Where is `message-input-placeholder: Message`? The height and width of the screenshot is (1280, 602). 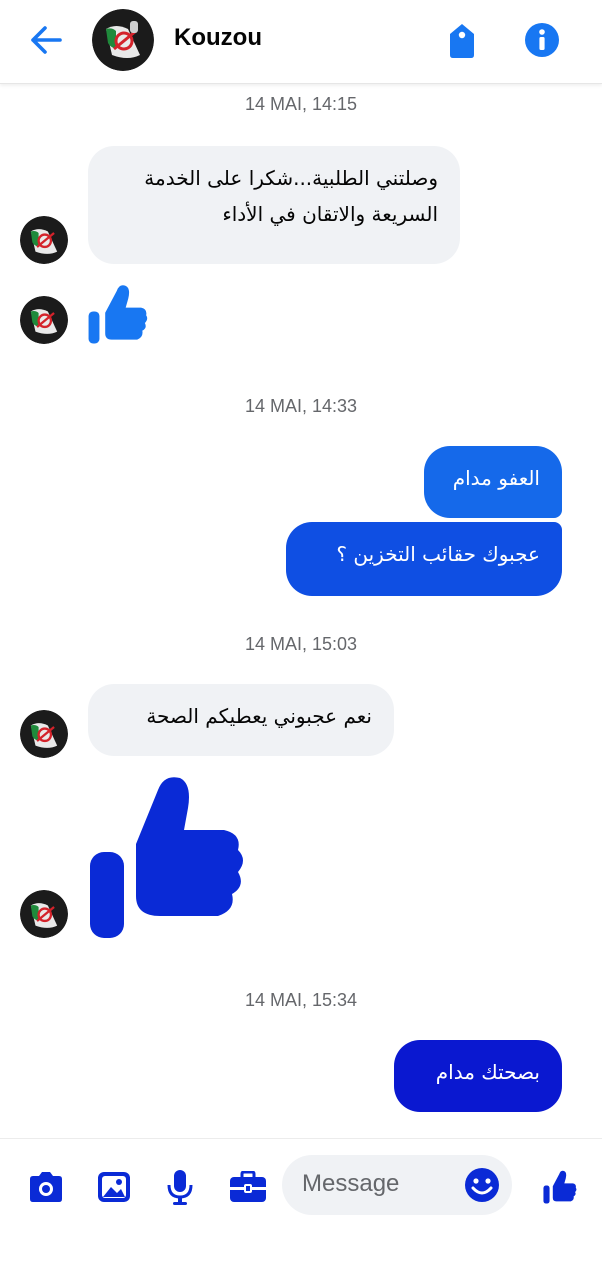
message-input-placeholder: Message is located at coordinates (351, 1183).